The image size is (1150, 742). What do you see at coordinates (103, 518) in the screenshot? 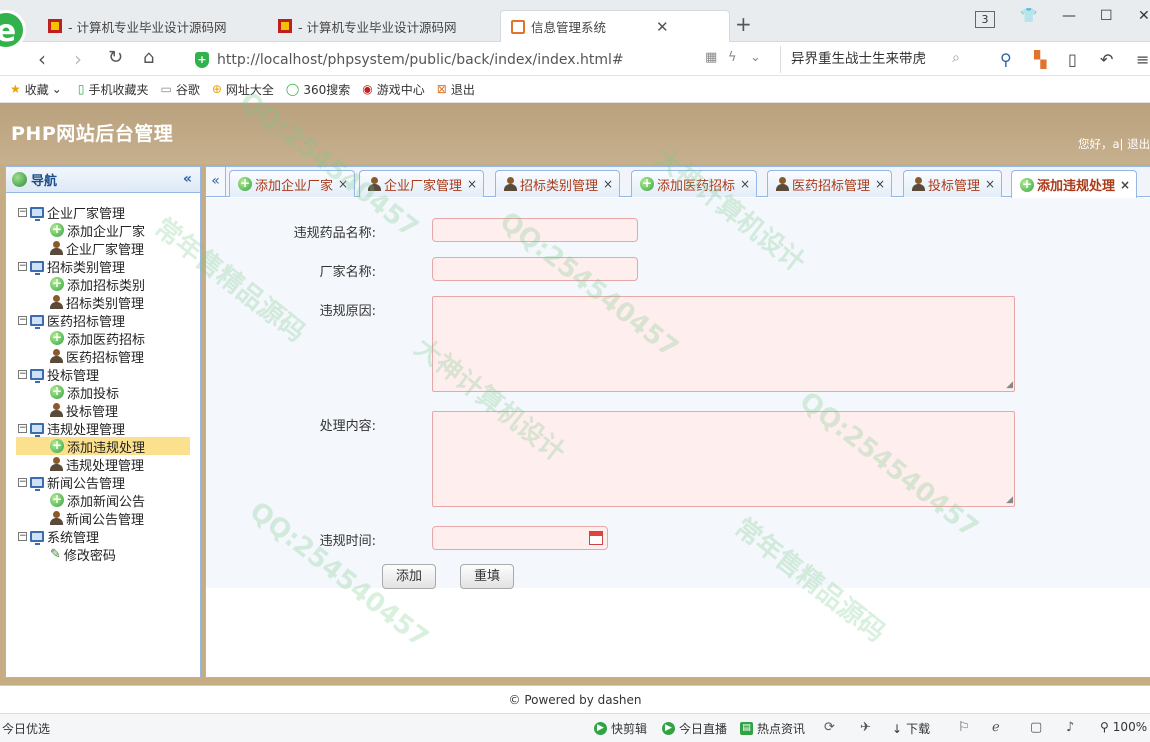
I see `tree-item-manage-news: 新闻公告管理` at bounding box center [103, 518].